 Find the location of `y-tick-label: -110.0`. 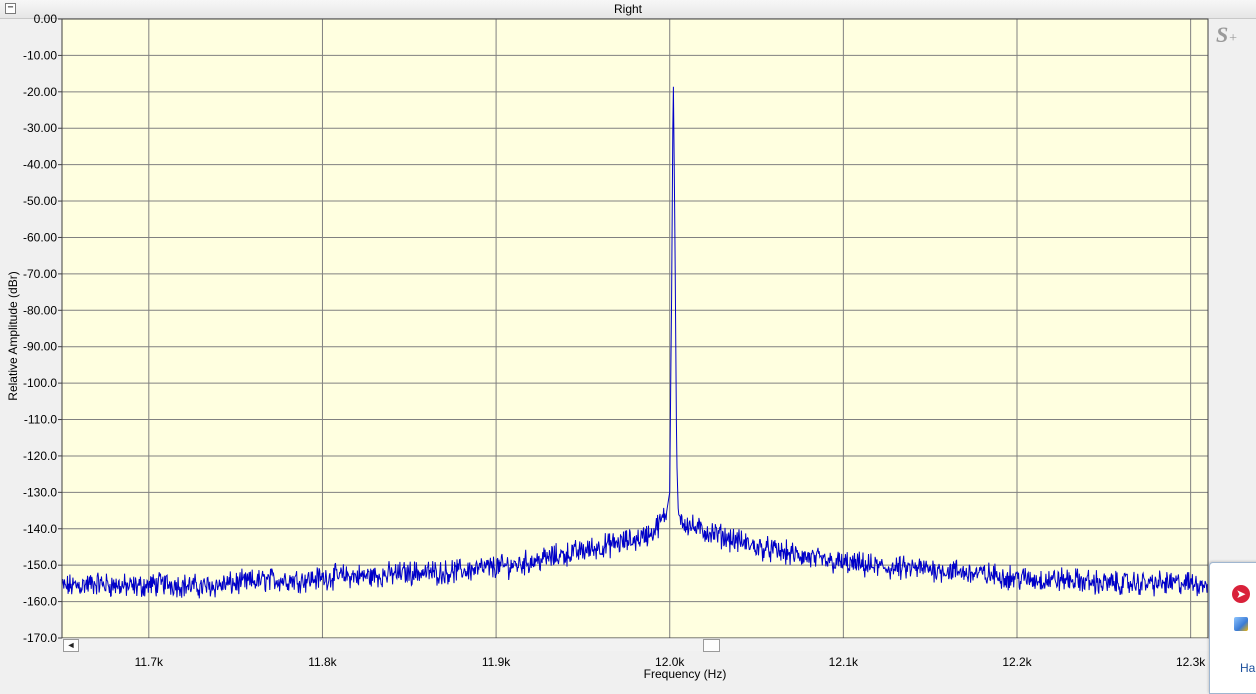

y-tick-label: -110.0 is located at coordinates (40, 420).